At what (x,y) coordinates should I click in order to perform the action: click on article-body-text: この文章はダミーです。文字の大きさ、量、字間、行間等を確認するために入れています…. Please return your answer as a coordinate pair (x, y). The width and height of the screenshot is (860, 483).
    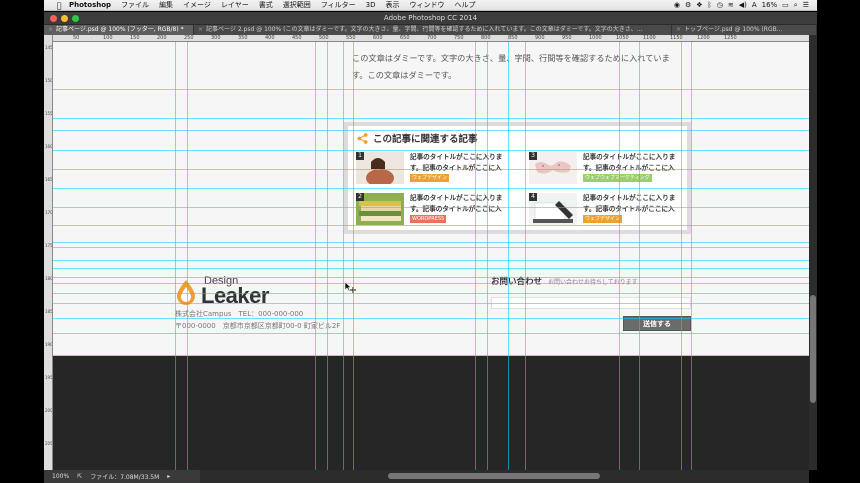
    Looking at the image, I should click on (511, 66).